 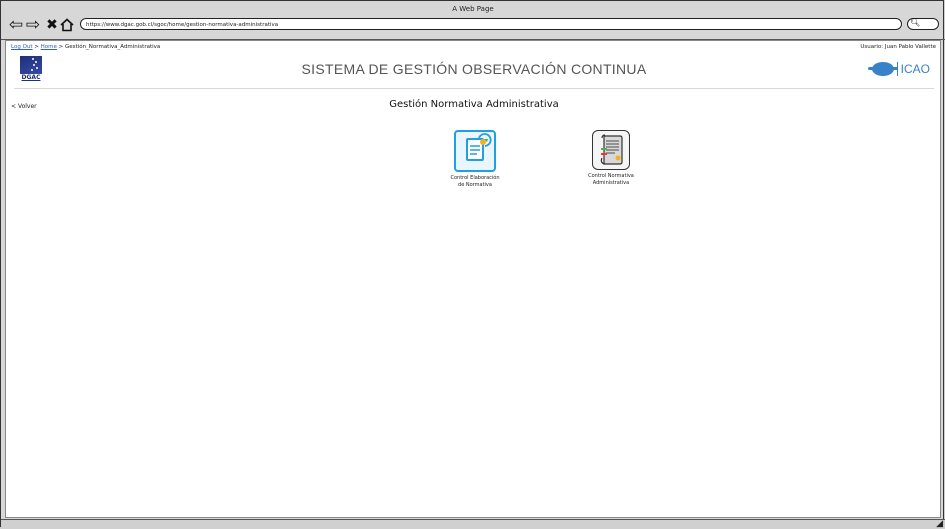 What do you see at coordinates (882, 69) in the screenshot?
I see `icao-emblem-icon` at bounding box center [882, 69].